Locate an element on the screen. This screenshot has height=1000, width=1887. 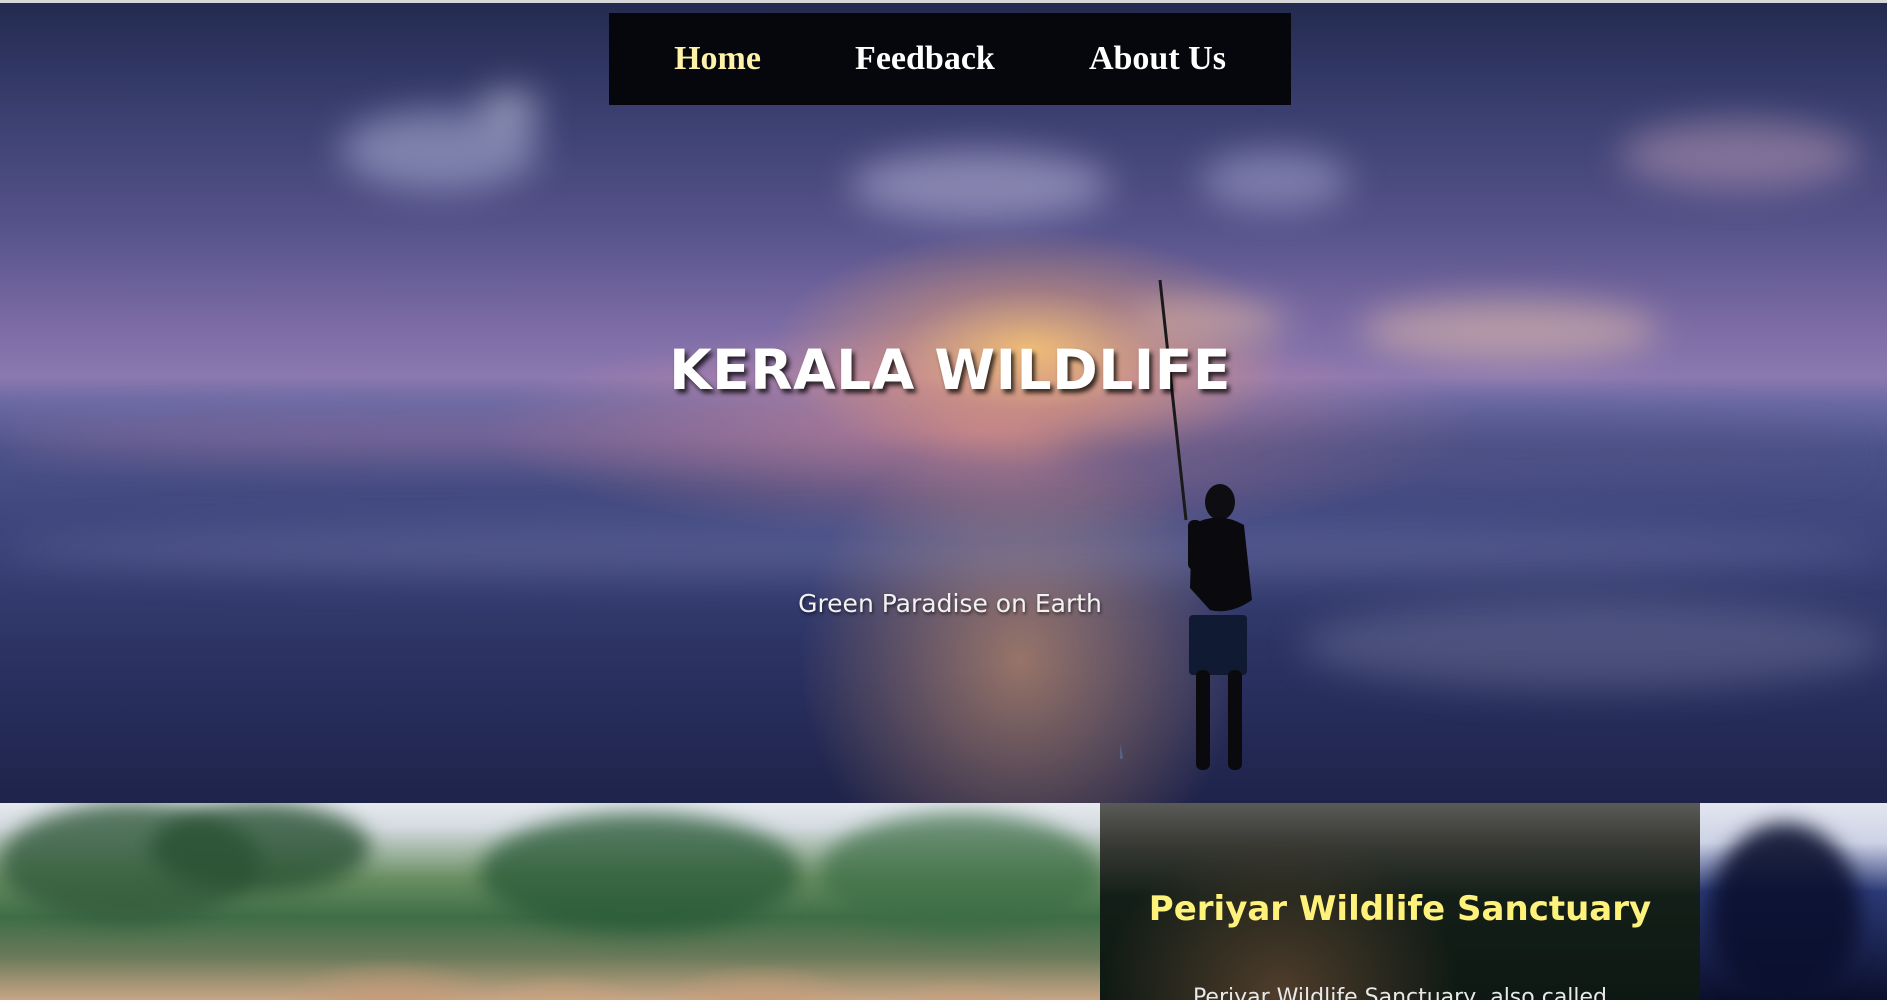
side-photo is located at coordinates (1793, 901).